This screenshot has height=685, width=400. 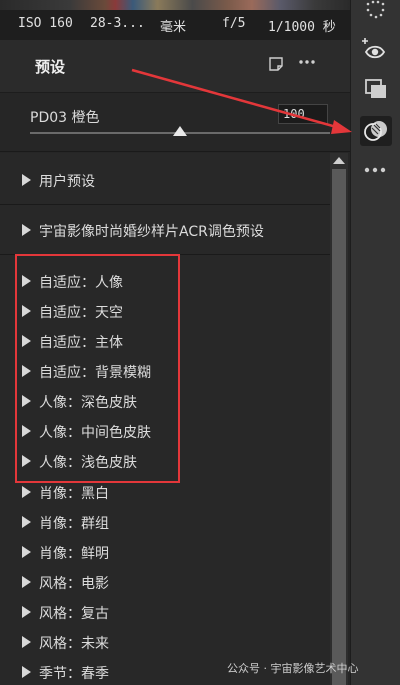 I want to click on scroll-thumb, so click(x=339, y=427).